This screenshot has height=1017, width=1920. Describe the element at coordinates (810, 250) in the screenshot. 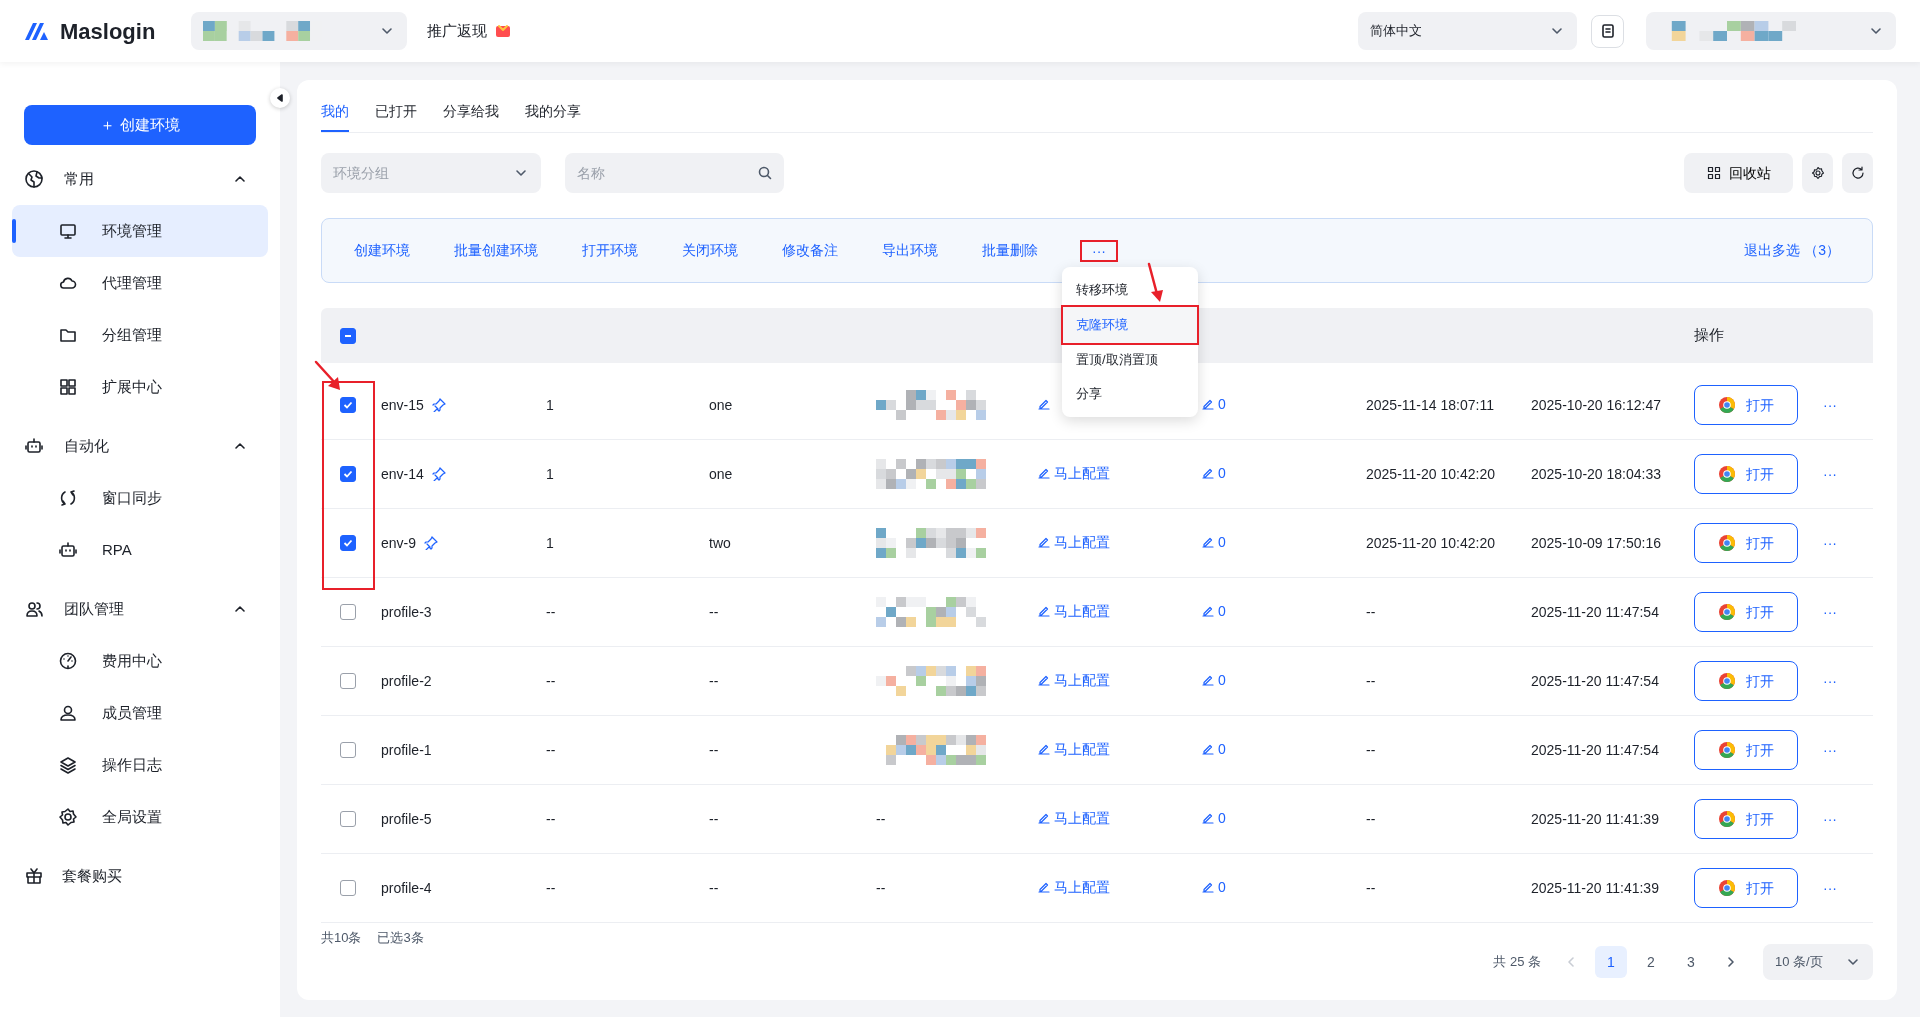

I see `batch-action-link: 修改备注` at that location.